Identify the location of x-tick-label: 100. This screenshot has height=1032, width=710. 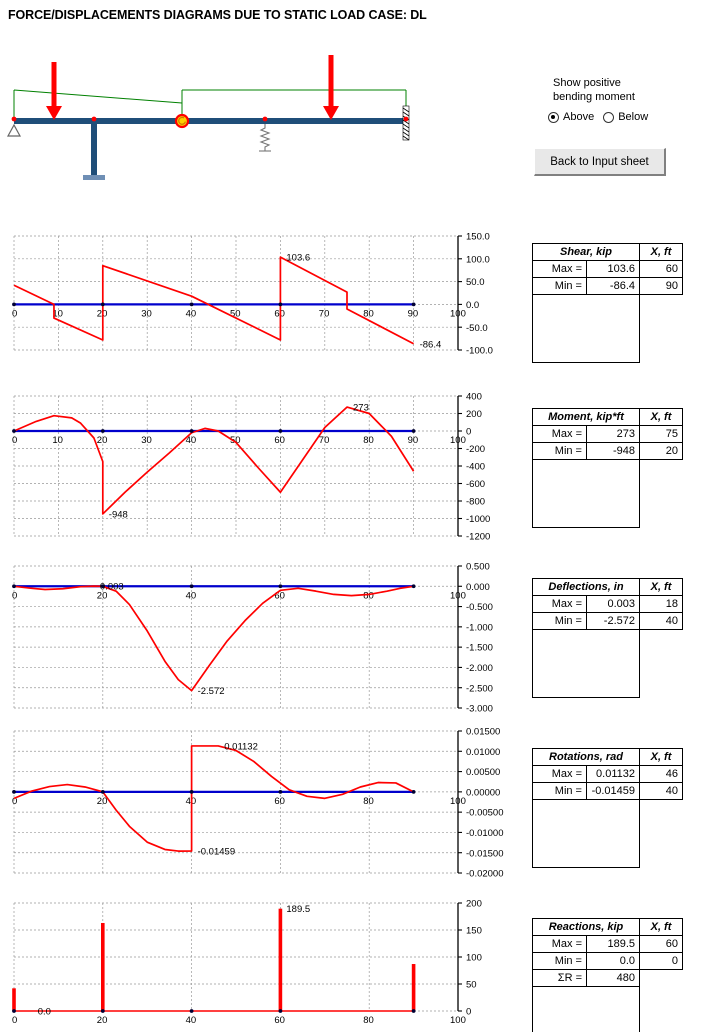
(458, 440).